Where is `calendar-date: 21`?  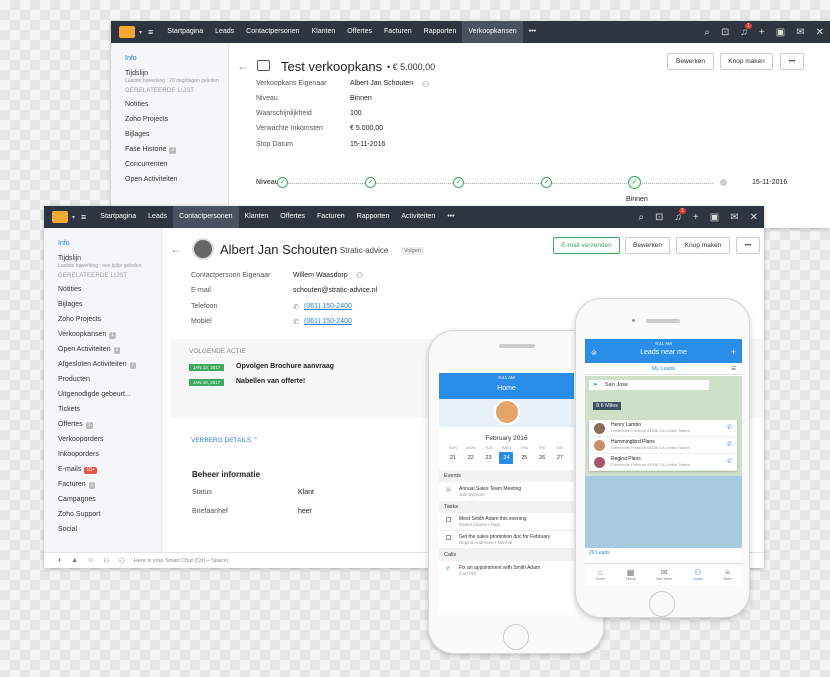
calendar-date: 21 is located at coordinates (453, 458).